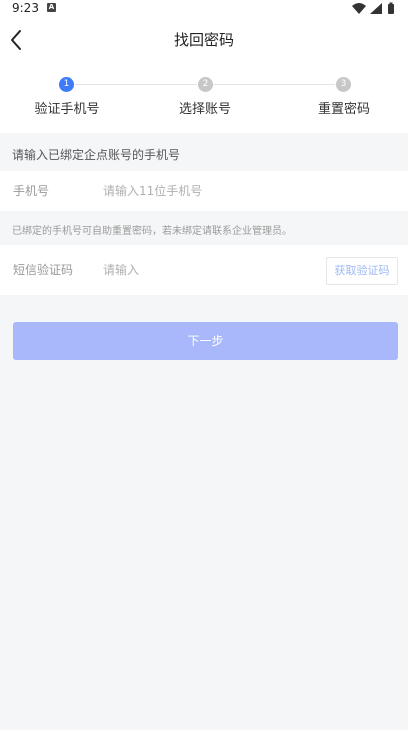  I want to click on step-2-label: 选择账号, so click(204, 109).